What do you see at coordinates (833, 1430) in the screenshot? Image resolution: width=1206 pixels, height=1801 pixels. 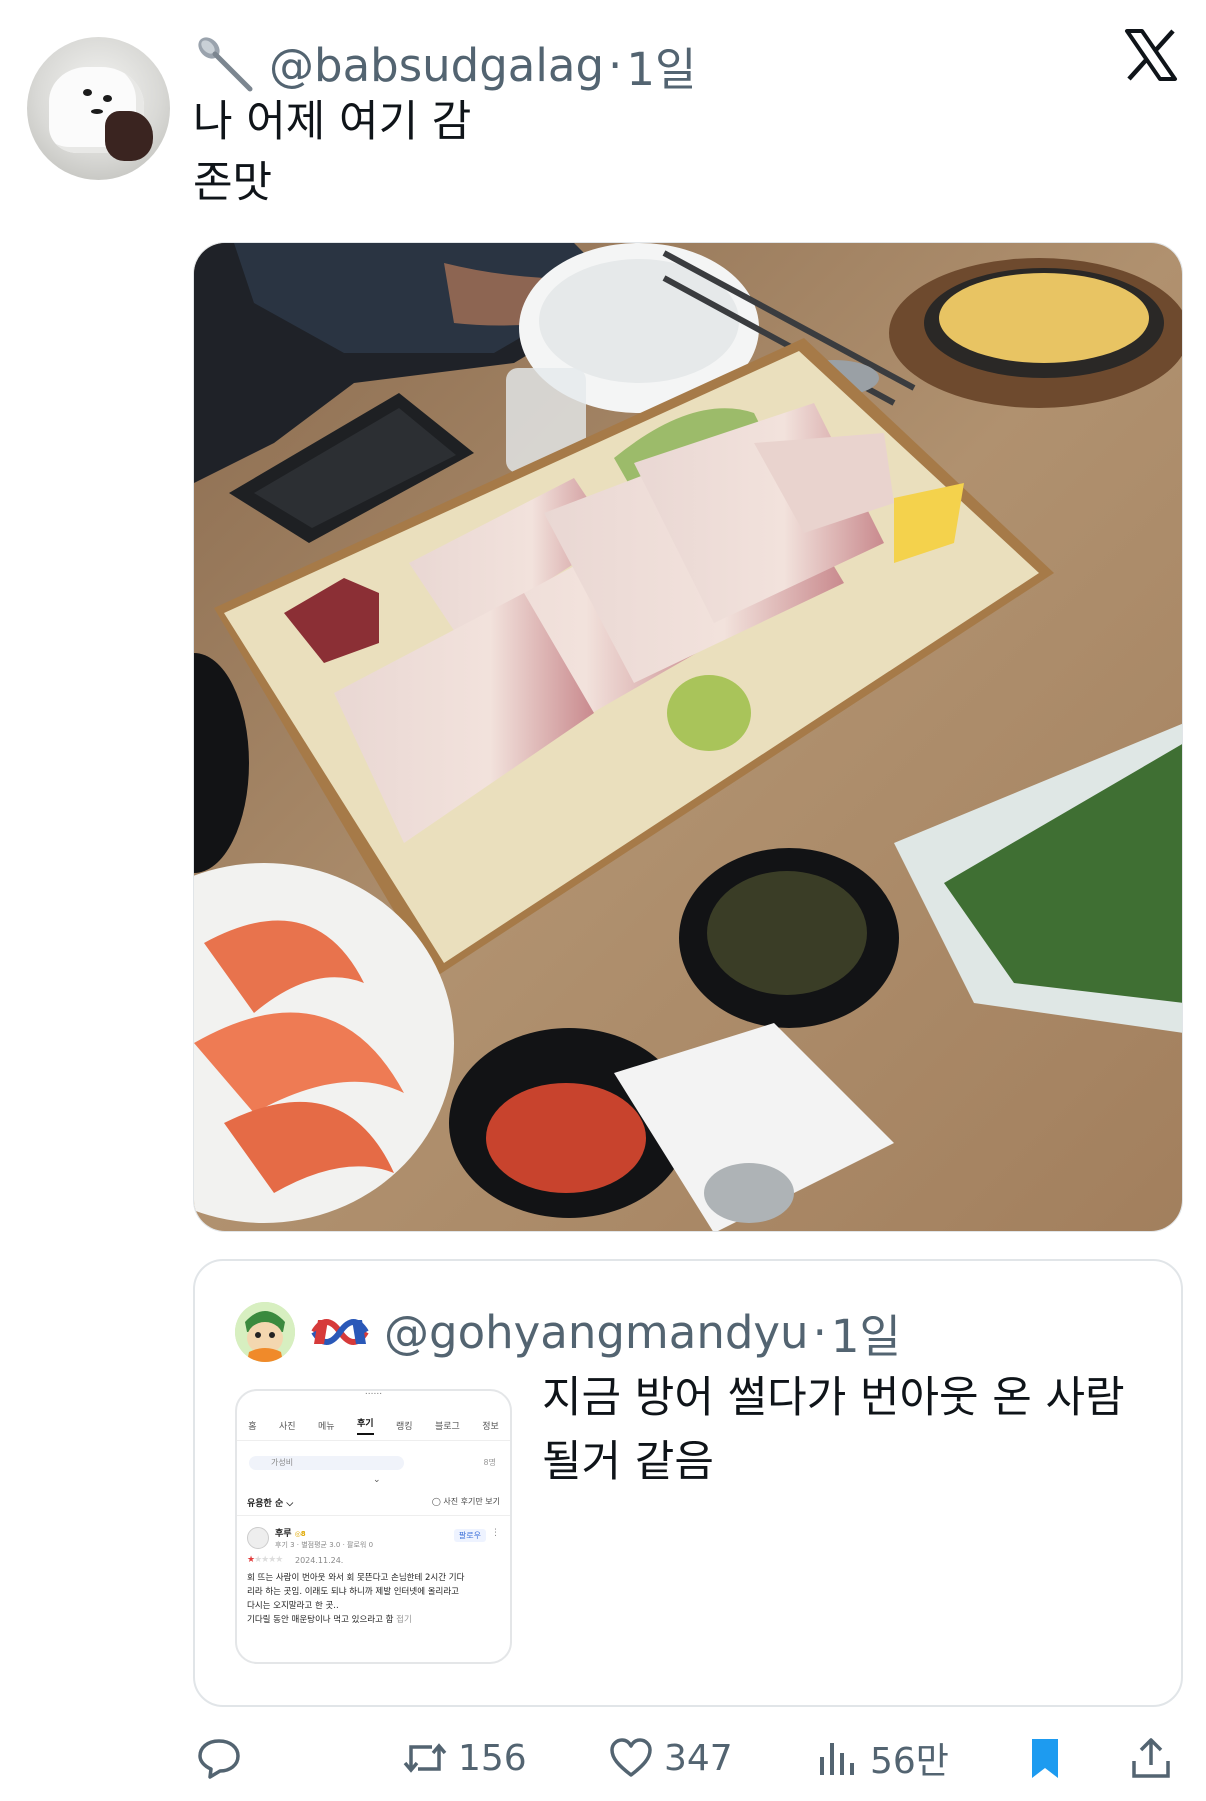 I see `quote-text: 지금 방어 썰다가 번아웃 온 사람 될거 같음` at bounding box center [833, 1430].